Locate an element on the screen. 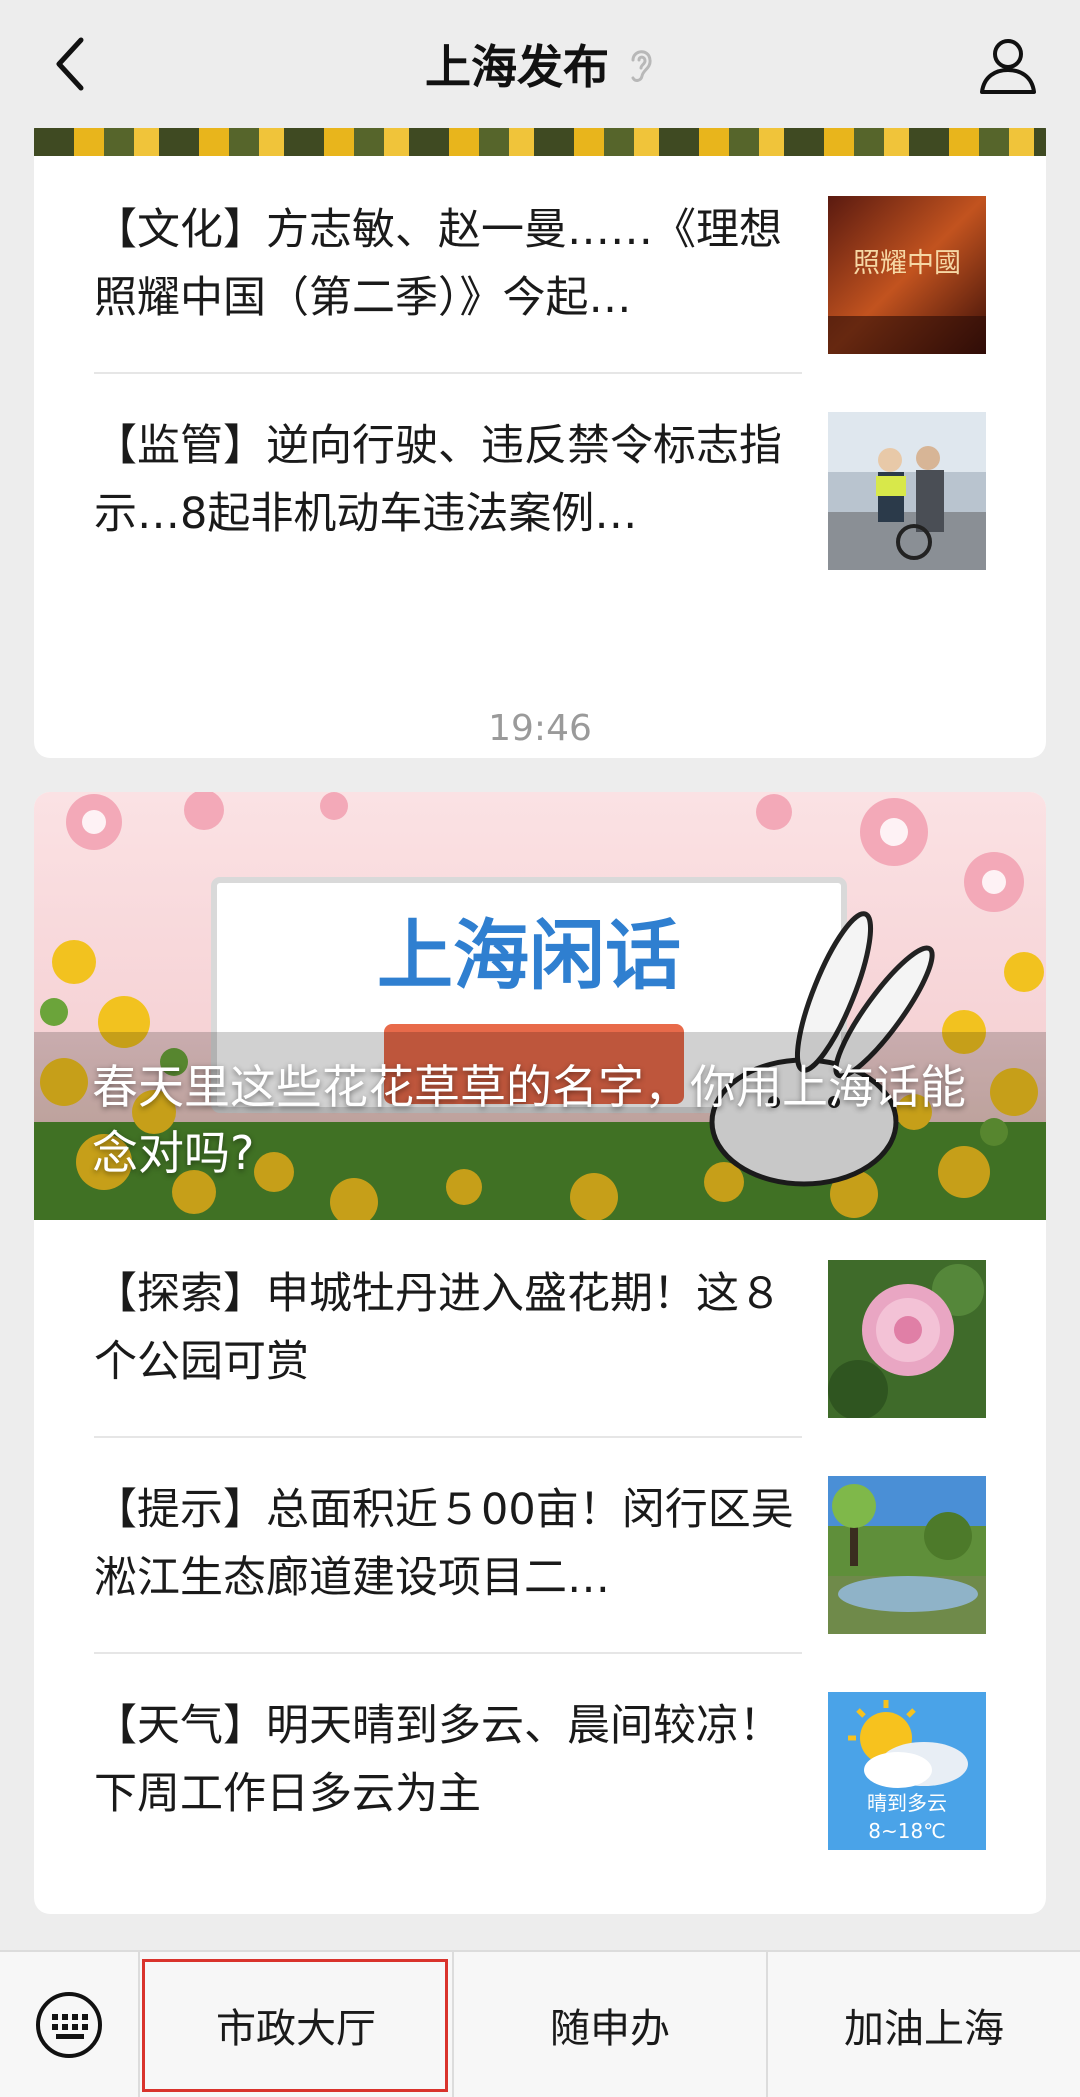 The image size is (1080, 2097). chevron-left-icon is located at coordinates (70, 64).